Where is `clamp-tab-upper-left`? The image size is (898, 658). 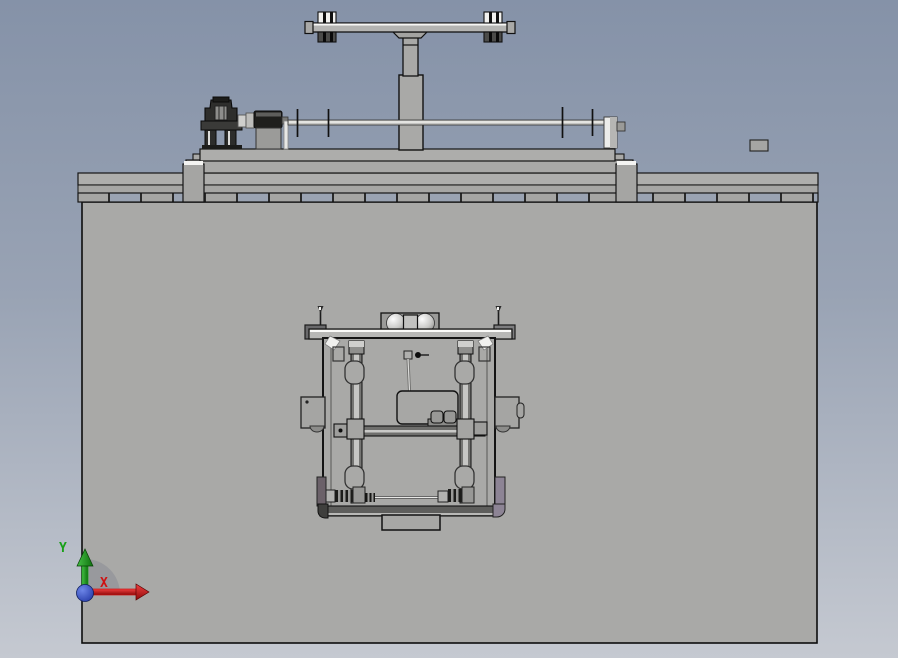
clamp-tab-upper-left is located at coordinates (354, 372).